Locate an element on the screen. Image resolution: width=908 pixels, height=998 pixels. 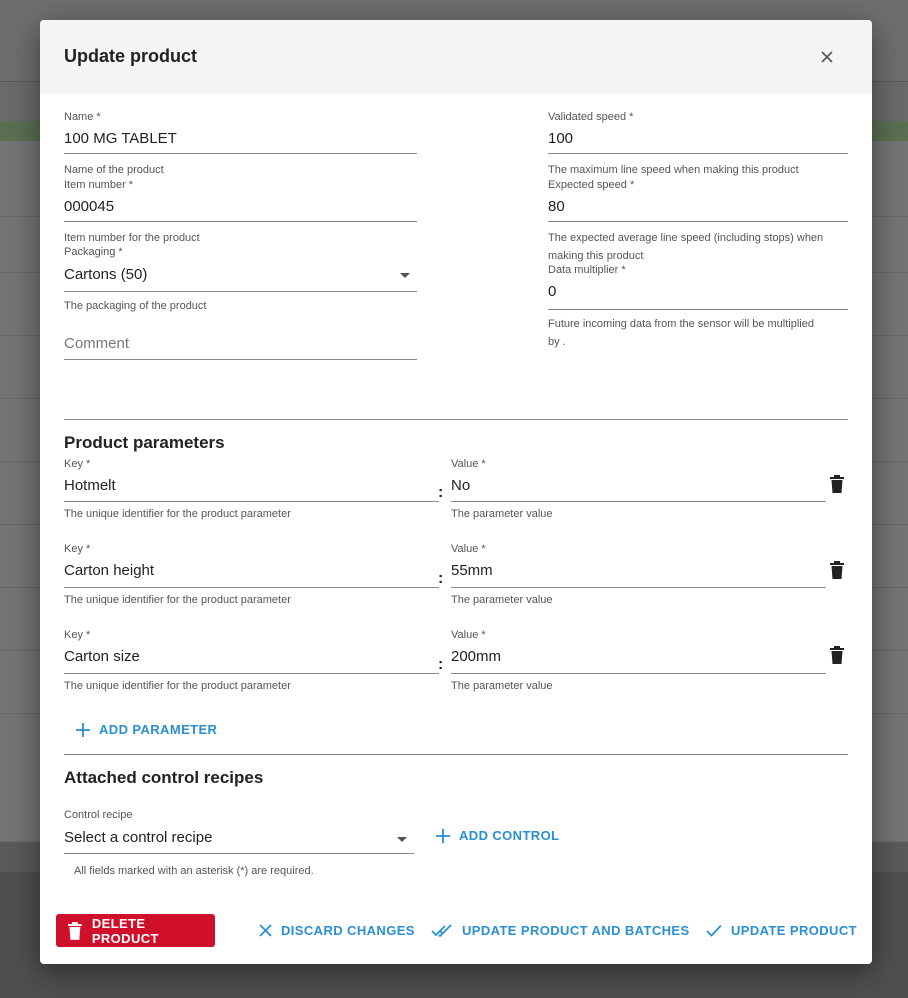
data-multiplier-input: 0 is located at coordinates (552, 291).